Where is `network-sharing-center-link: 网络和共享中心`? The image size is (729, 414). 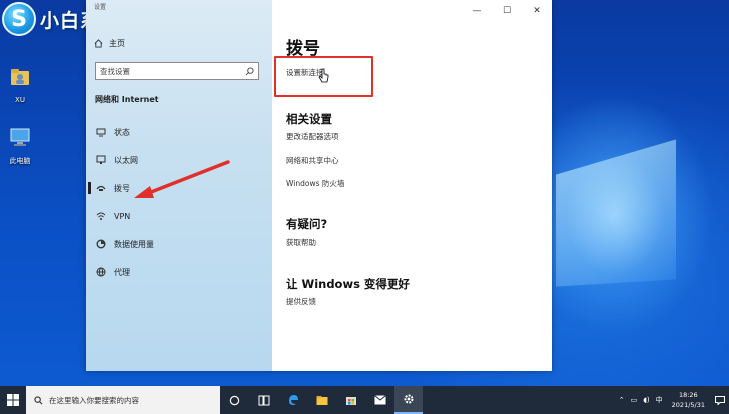 network-sharing-center-link: 网络和共享中心 is located at coordinates (312, 160).